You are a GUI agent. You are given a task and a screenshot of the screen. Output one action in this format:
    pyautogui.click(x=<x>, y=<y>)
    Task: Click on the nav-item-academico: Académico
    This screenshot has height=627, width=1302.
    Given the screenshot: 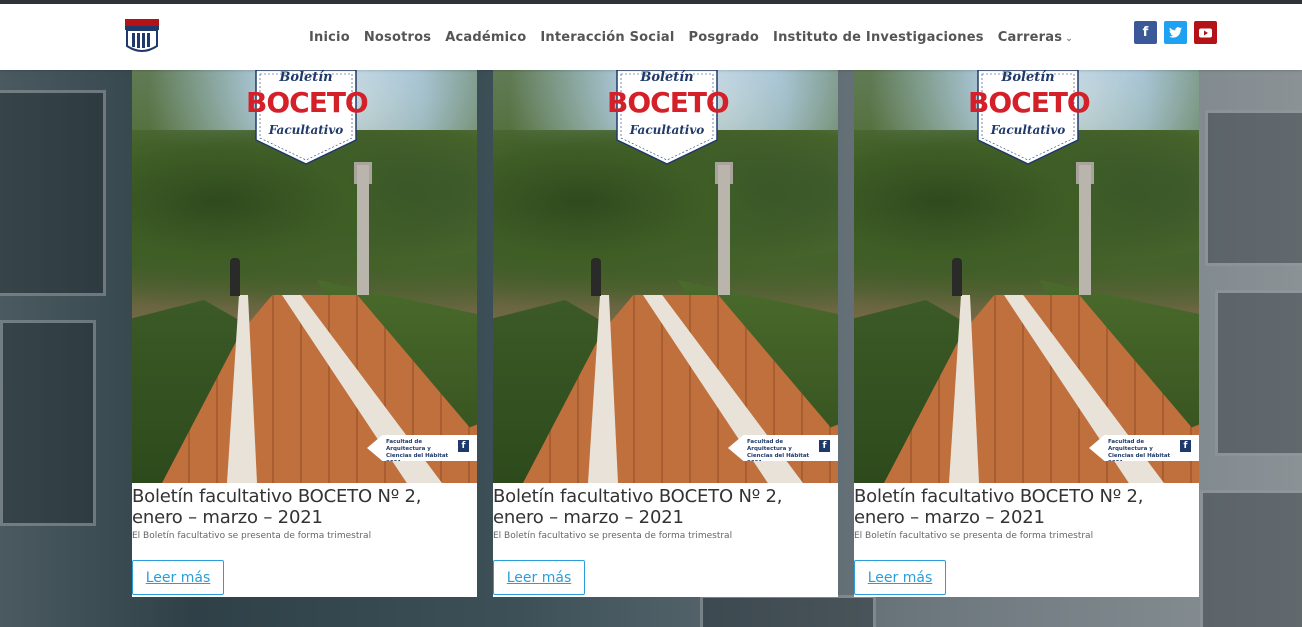 What is the action you would take?
    pyautogui.click(x=485, y=37)
    